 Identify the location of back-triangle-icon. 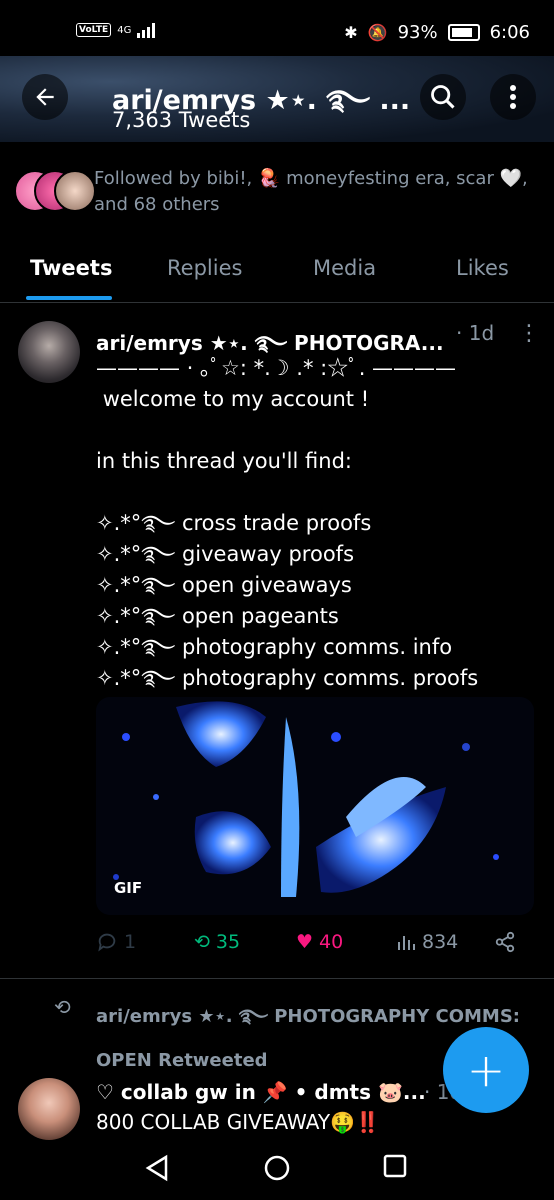
(157, 1168).